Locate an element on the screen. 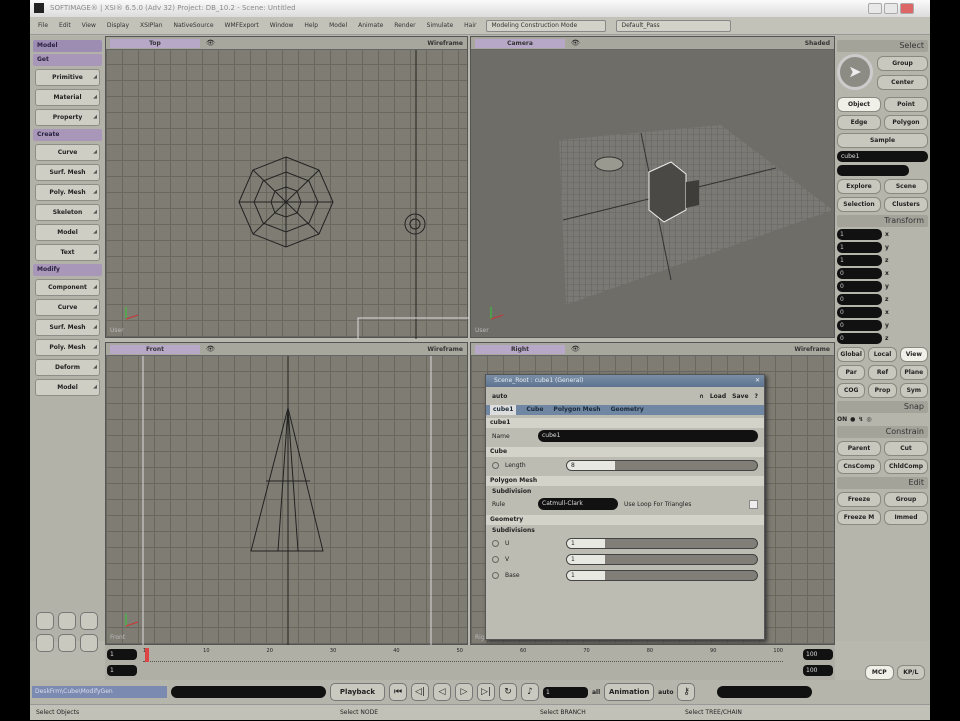 The height and width of the screenshot is (721, 960). menu-render: Render is located at coordinates (404, 25).